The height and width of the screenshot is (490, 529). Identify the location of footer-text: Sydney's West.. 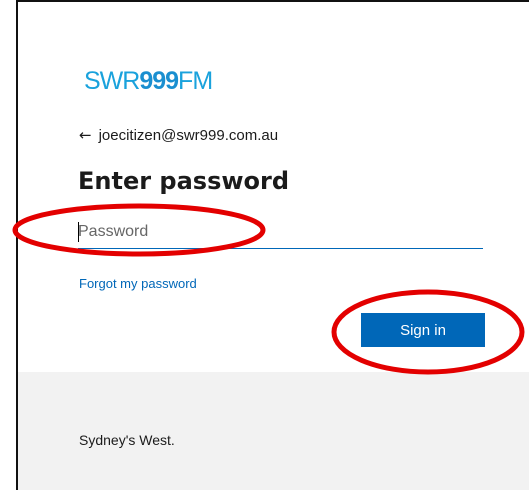
(127, 440).